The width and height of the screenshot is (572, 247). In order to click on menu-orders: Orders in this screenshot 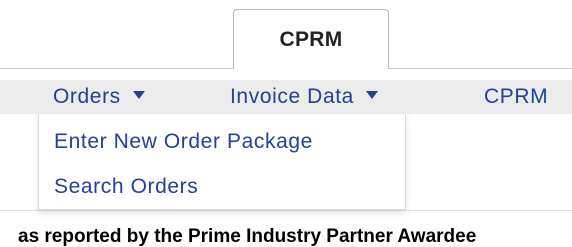, I will do `click(99, 97)`.